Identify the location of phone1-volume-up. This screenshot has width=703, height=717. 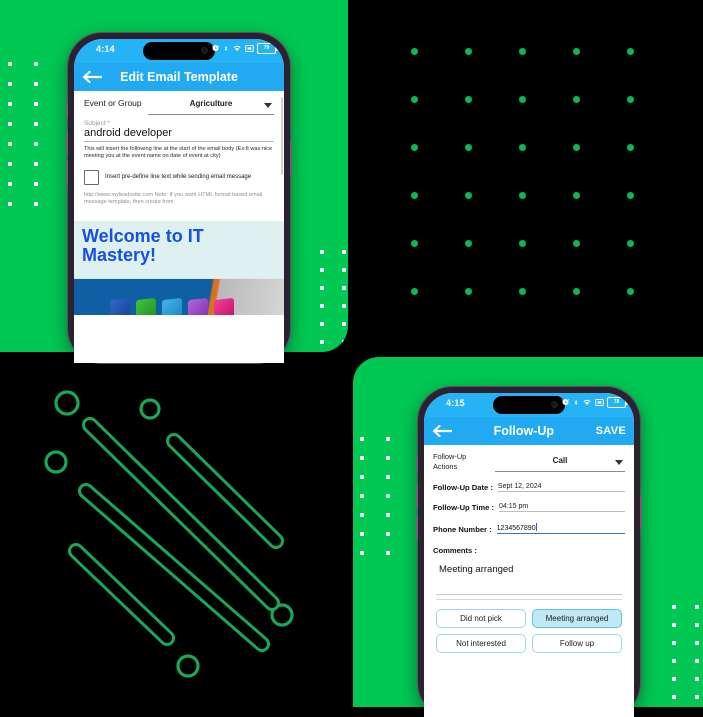
(67, 143).